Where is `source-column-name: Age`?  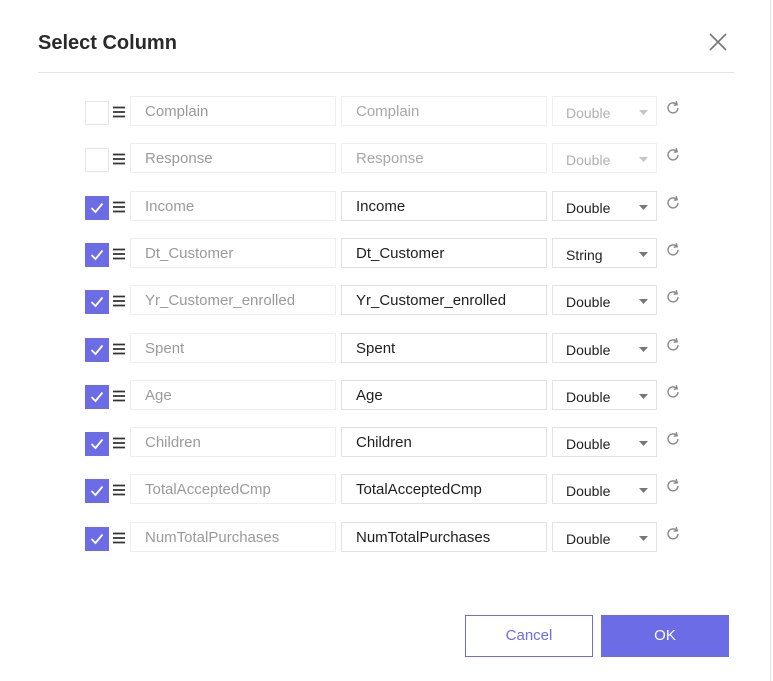 source-column-name: Age is located at coordinates (233, 394).